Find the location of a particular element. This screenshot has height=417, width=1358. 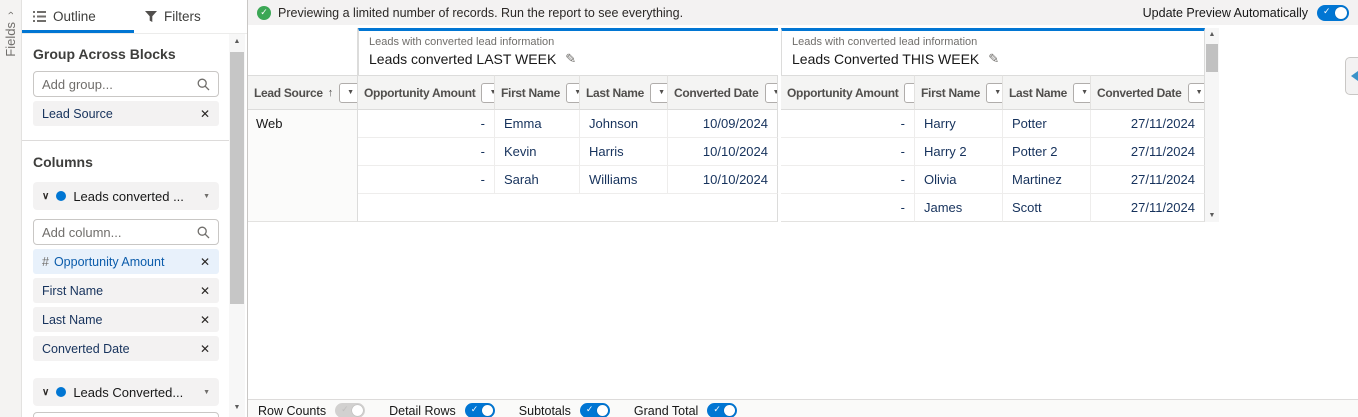

header-b2-converted-date: Converted Date ▼ is located at coordinates (1148, 92).